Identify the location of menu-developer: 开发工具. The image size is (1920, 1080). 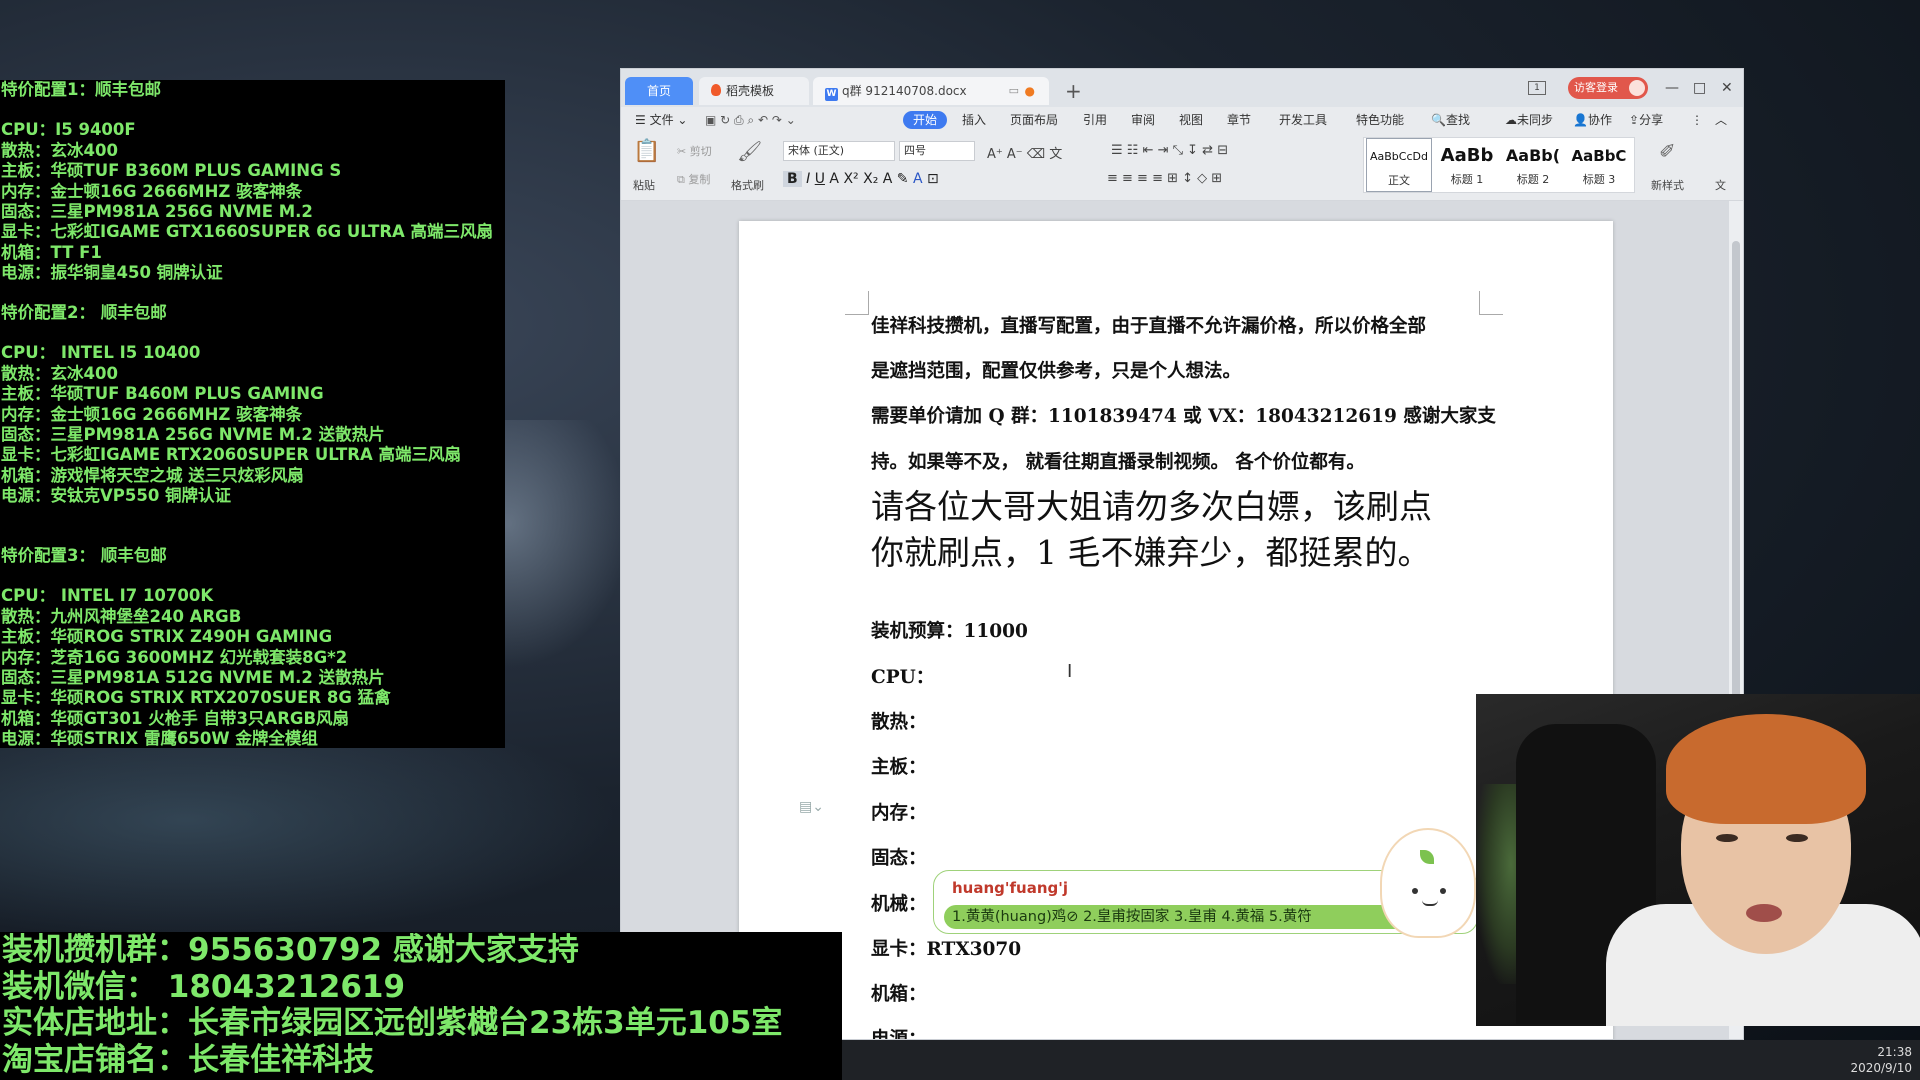
(1303, 120).